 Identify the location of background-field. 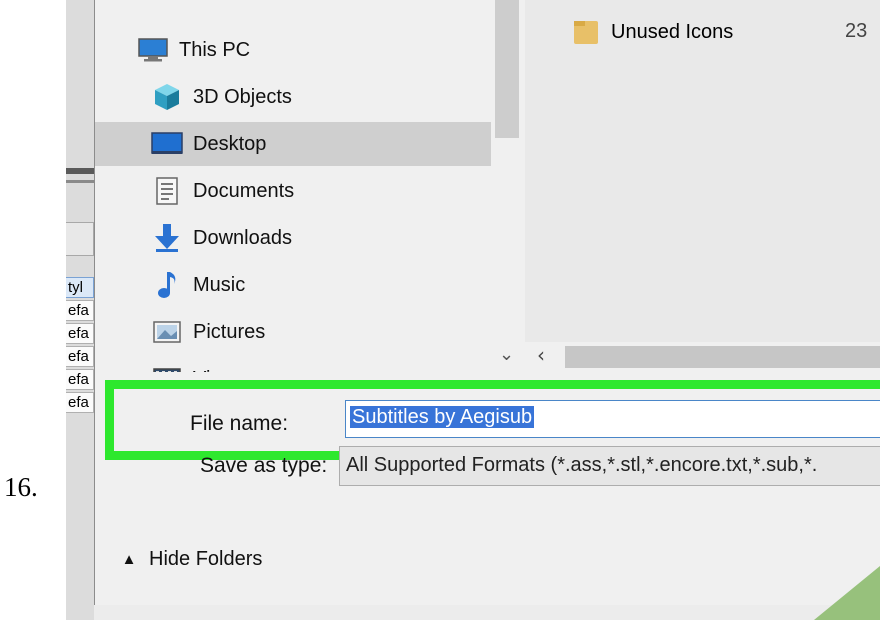
(80, 239).